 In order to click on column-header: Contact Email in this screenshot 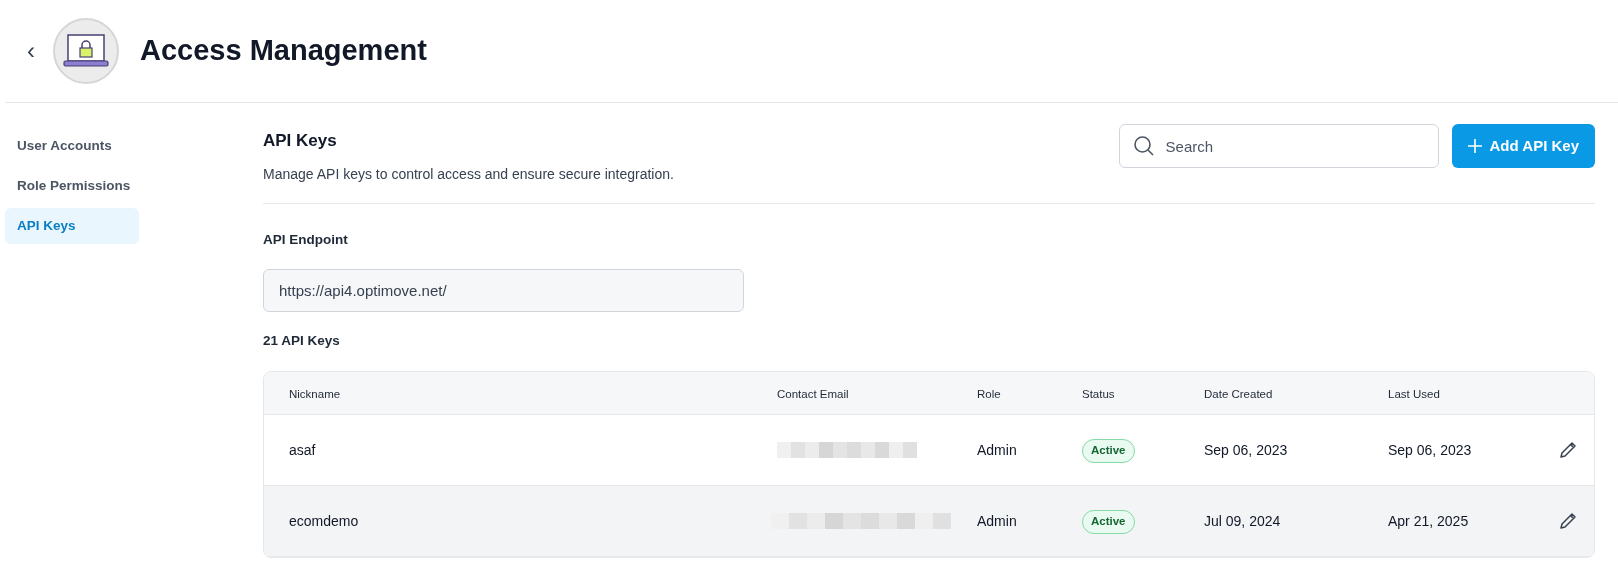, I will do `click(813, 394)`.